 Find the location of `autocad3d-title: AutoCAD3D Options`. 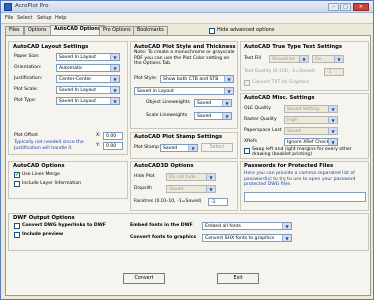

autocad3d-title: AutoCAD3D Options is located at coordinates (164, 166).